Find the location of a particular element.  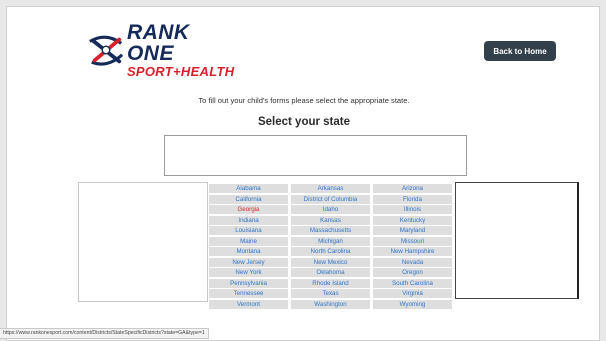

state-link-new-york: New York is located at coordinates (248, 272).